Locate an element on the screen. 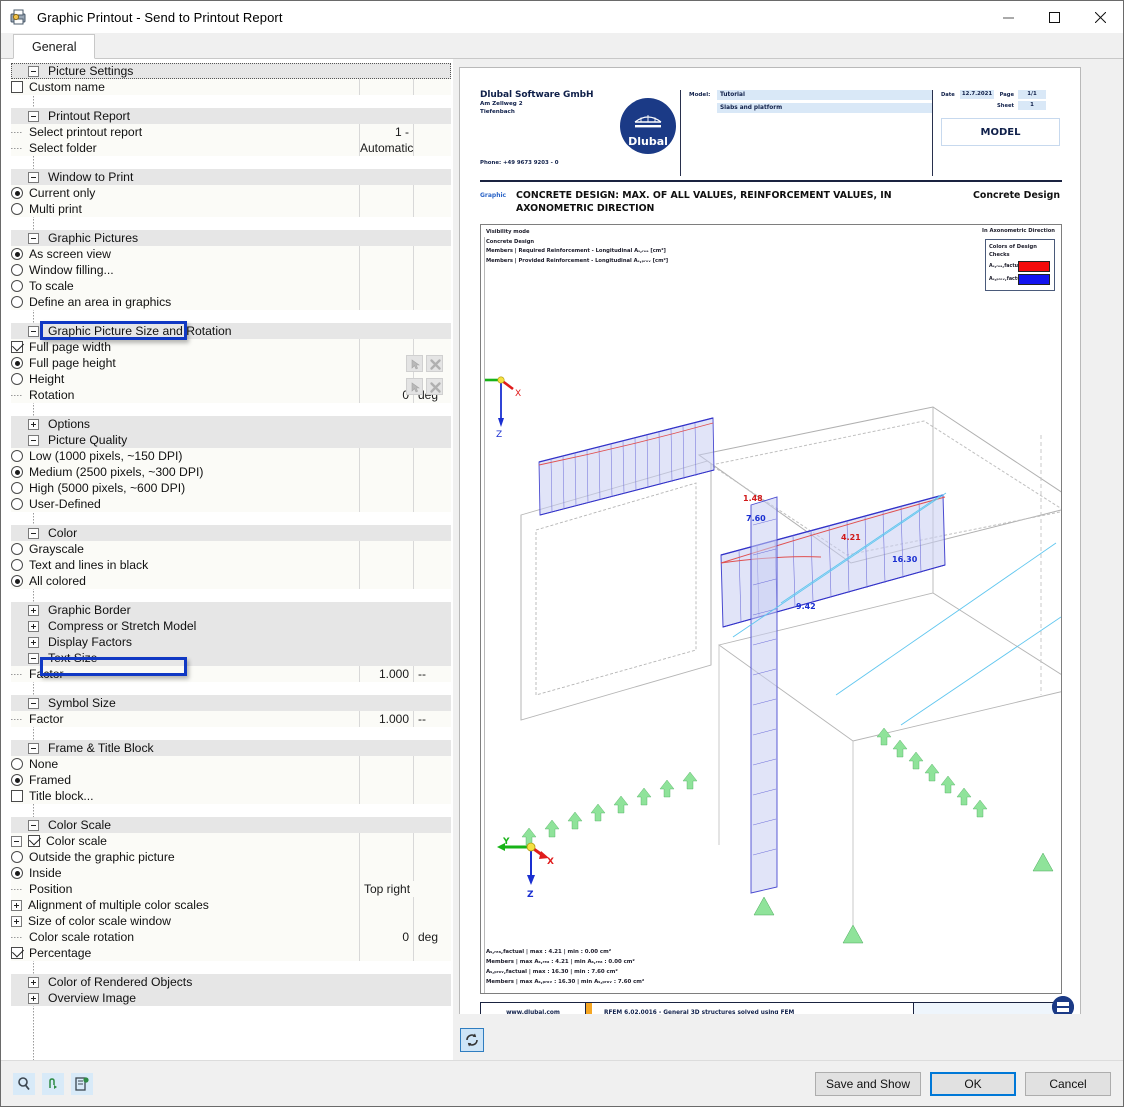 Image resolution: width=1124 pixels, height=1107 pixels. tree-group-graphic-pictures: Graphic Pictures is located at coordinates (231, 238).